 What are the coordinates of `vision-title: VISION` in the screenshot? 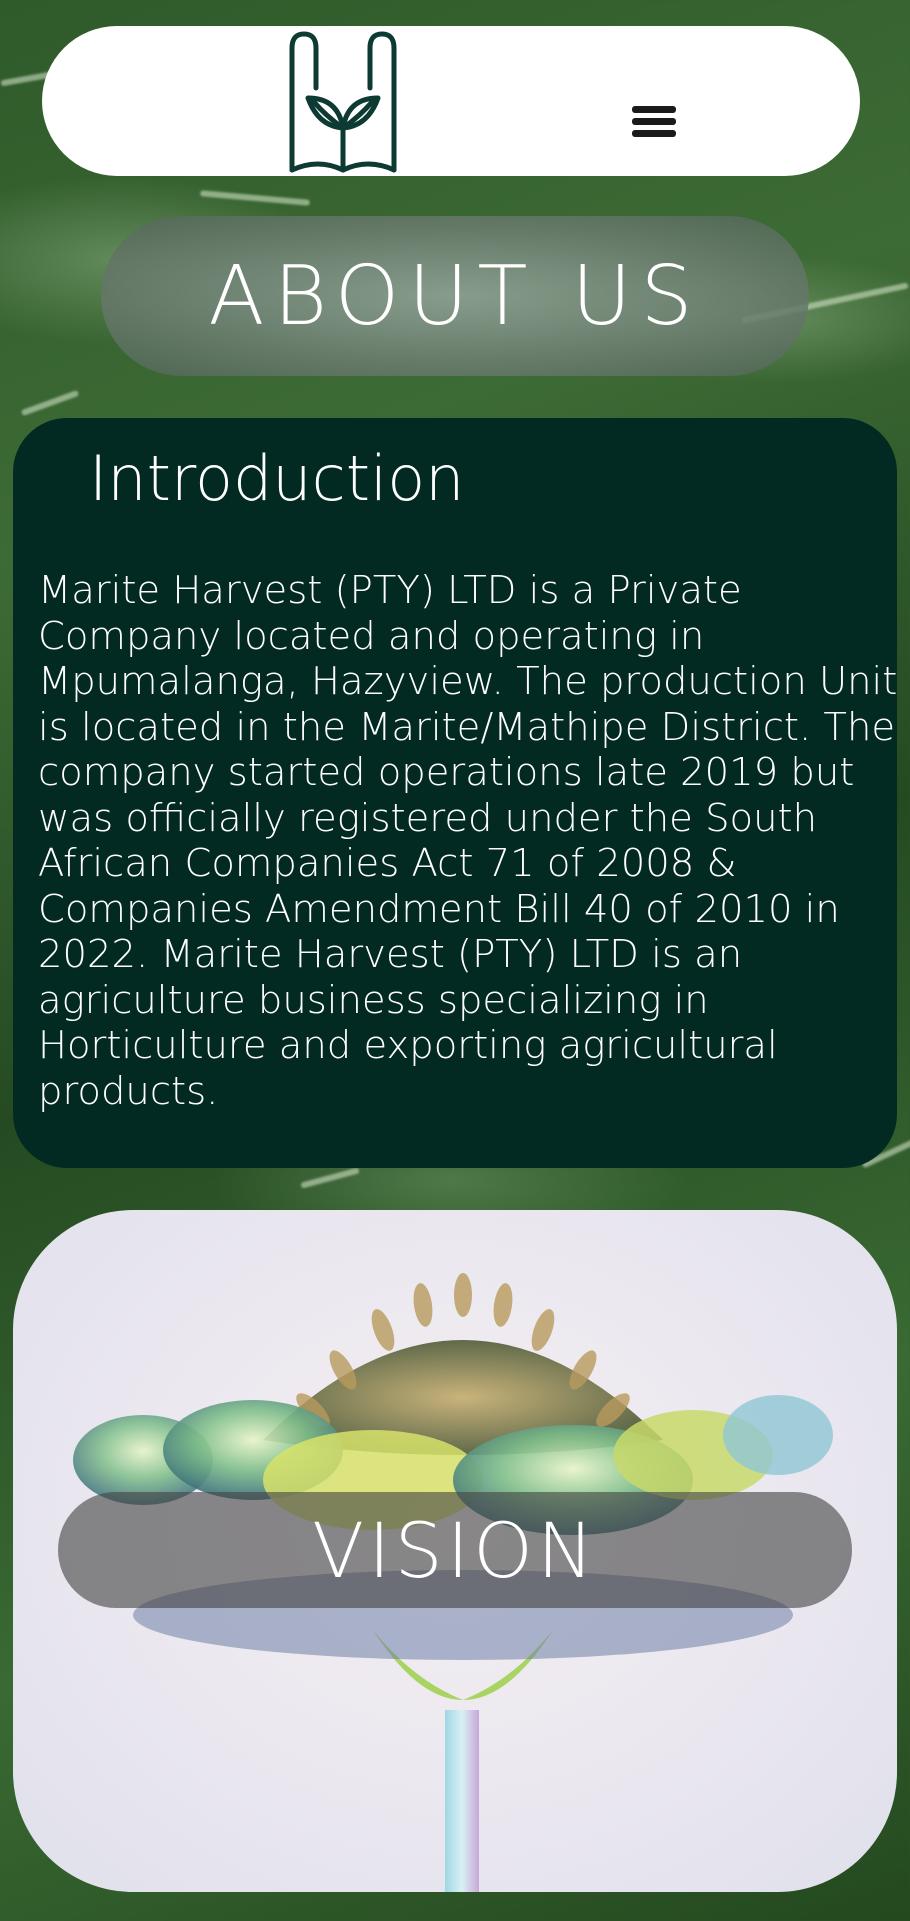 It's located at (455, 1550).